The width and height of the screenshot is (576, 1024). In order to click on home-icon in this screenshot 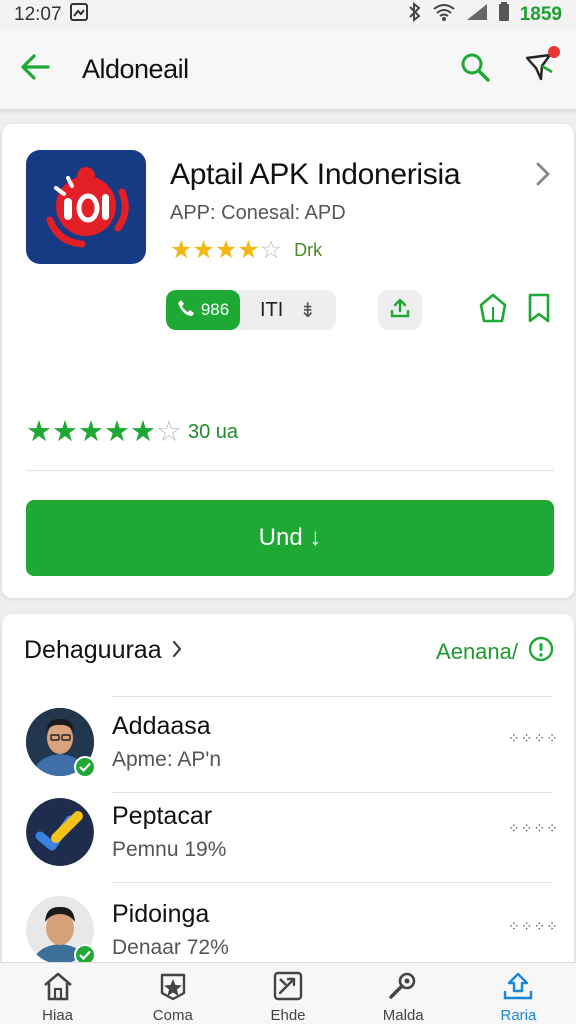, I will do `click(58, 988)`.